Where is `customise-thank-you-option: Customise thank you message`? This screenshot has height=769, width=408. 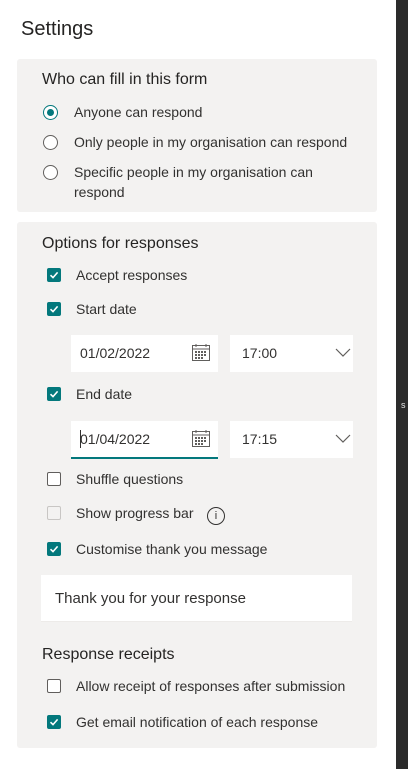
customise-thank-you-option: Customise thank you message is located at coordinates (157, 549).